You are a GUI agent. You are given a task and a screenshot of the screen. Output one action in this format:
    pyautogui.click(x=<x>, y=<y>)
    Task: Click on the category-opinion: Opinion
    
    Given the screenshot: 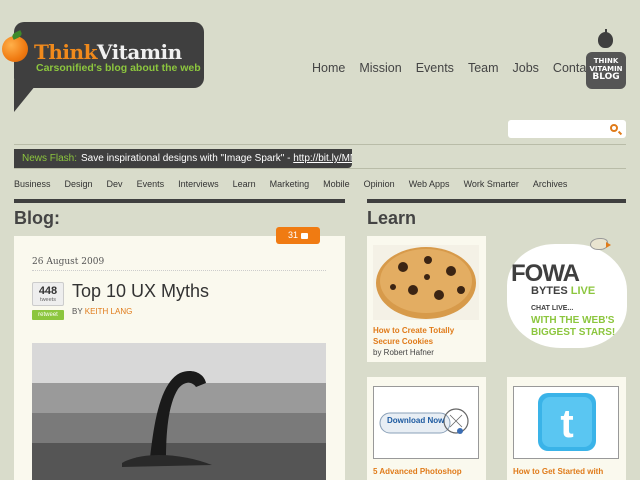 What is the action you would take?
    pyautogui.click(x=379, y=184)
    